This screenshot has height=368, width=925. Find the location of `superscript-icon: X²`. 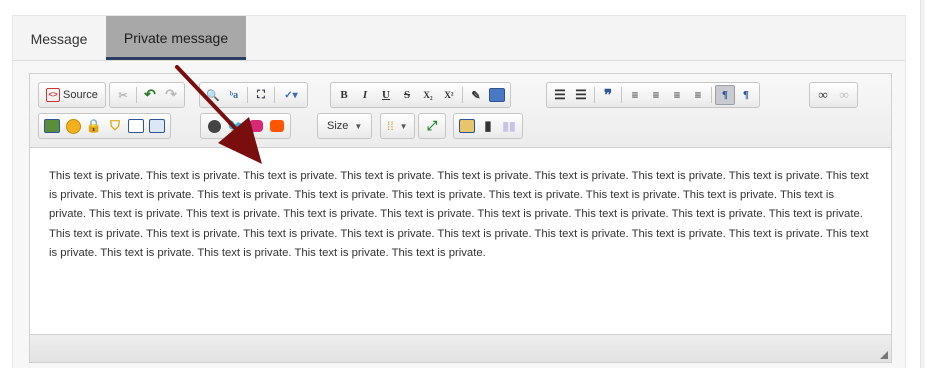

superscript-icon: X² is located at coordinates (449, 95).